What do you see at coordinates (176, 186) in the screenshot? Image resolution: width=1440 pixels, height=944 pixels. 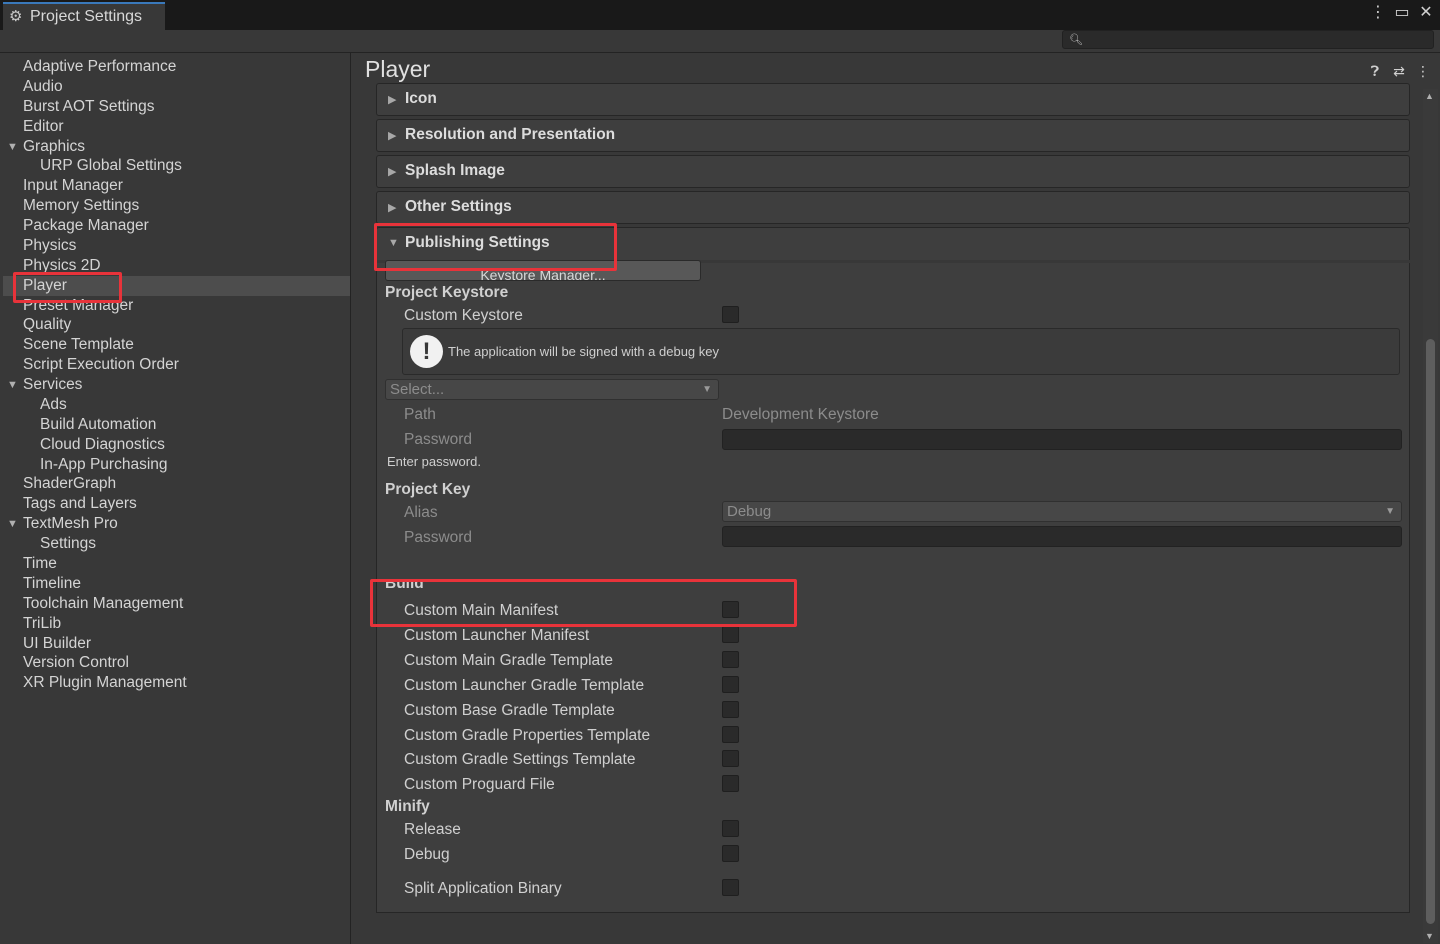 I see `sidebar-item-input-manager: Input Manager` at bounding box center [176, 186].